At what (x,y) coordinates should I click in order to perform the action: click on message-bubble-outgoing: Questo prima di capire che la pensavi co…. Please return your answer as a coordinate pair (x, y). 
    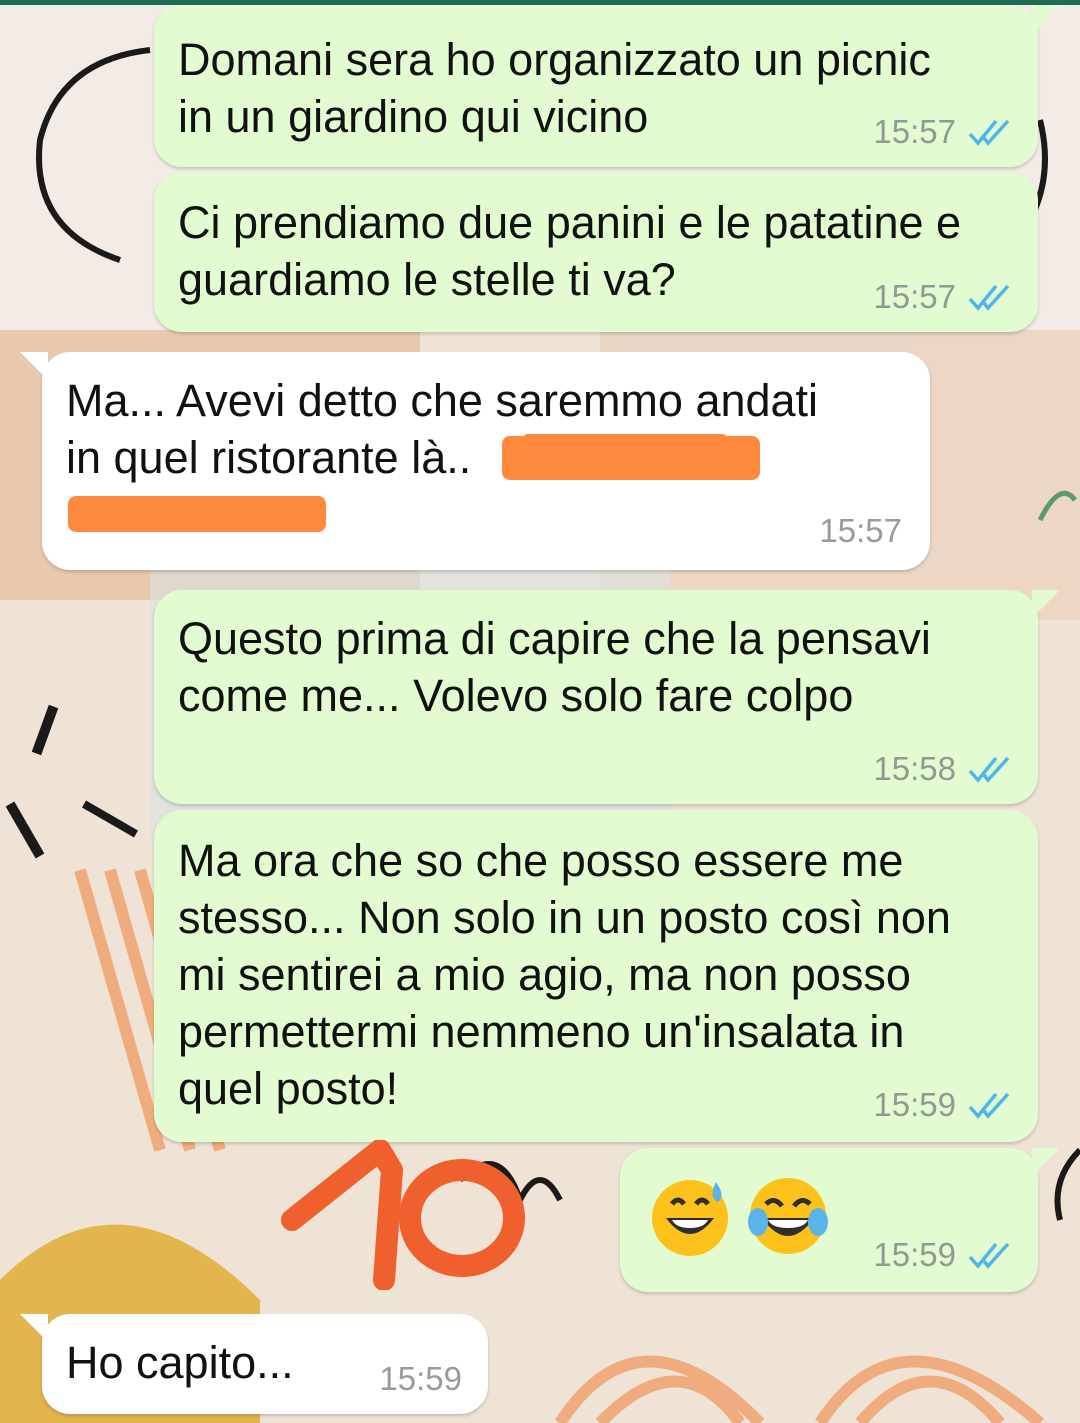
    Looking at the image, I should click on (607, 697).